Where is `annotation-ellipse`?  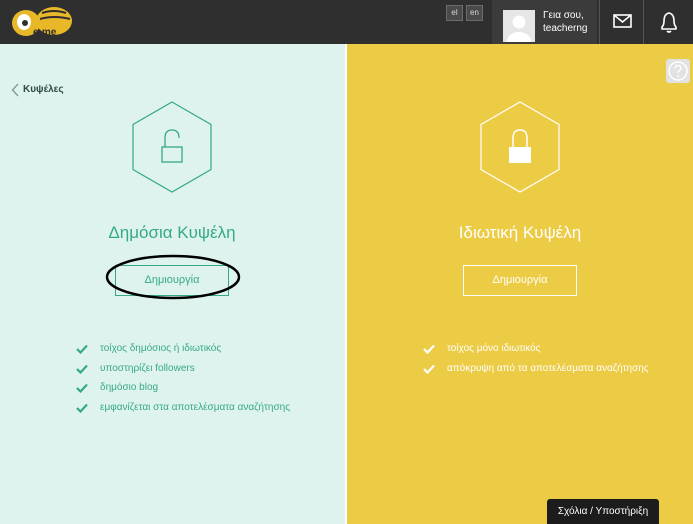 annotation-ellipse is located at coordinates (173, 277).